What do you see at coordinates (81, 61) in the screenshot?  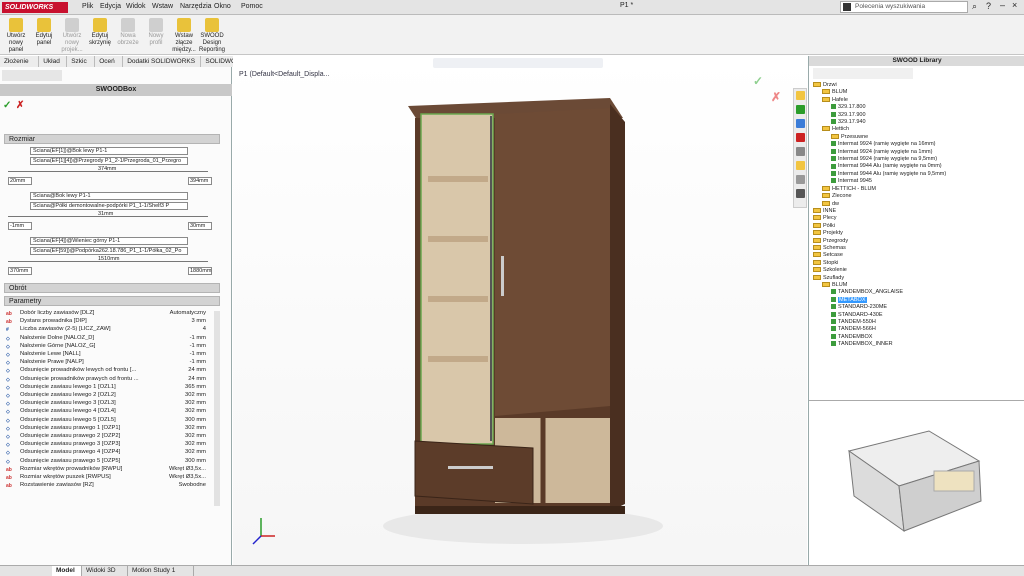 I see `tab-2: Szkic` at bounding box center [81, 61].